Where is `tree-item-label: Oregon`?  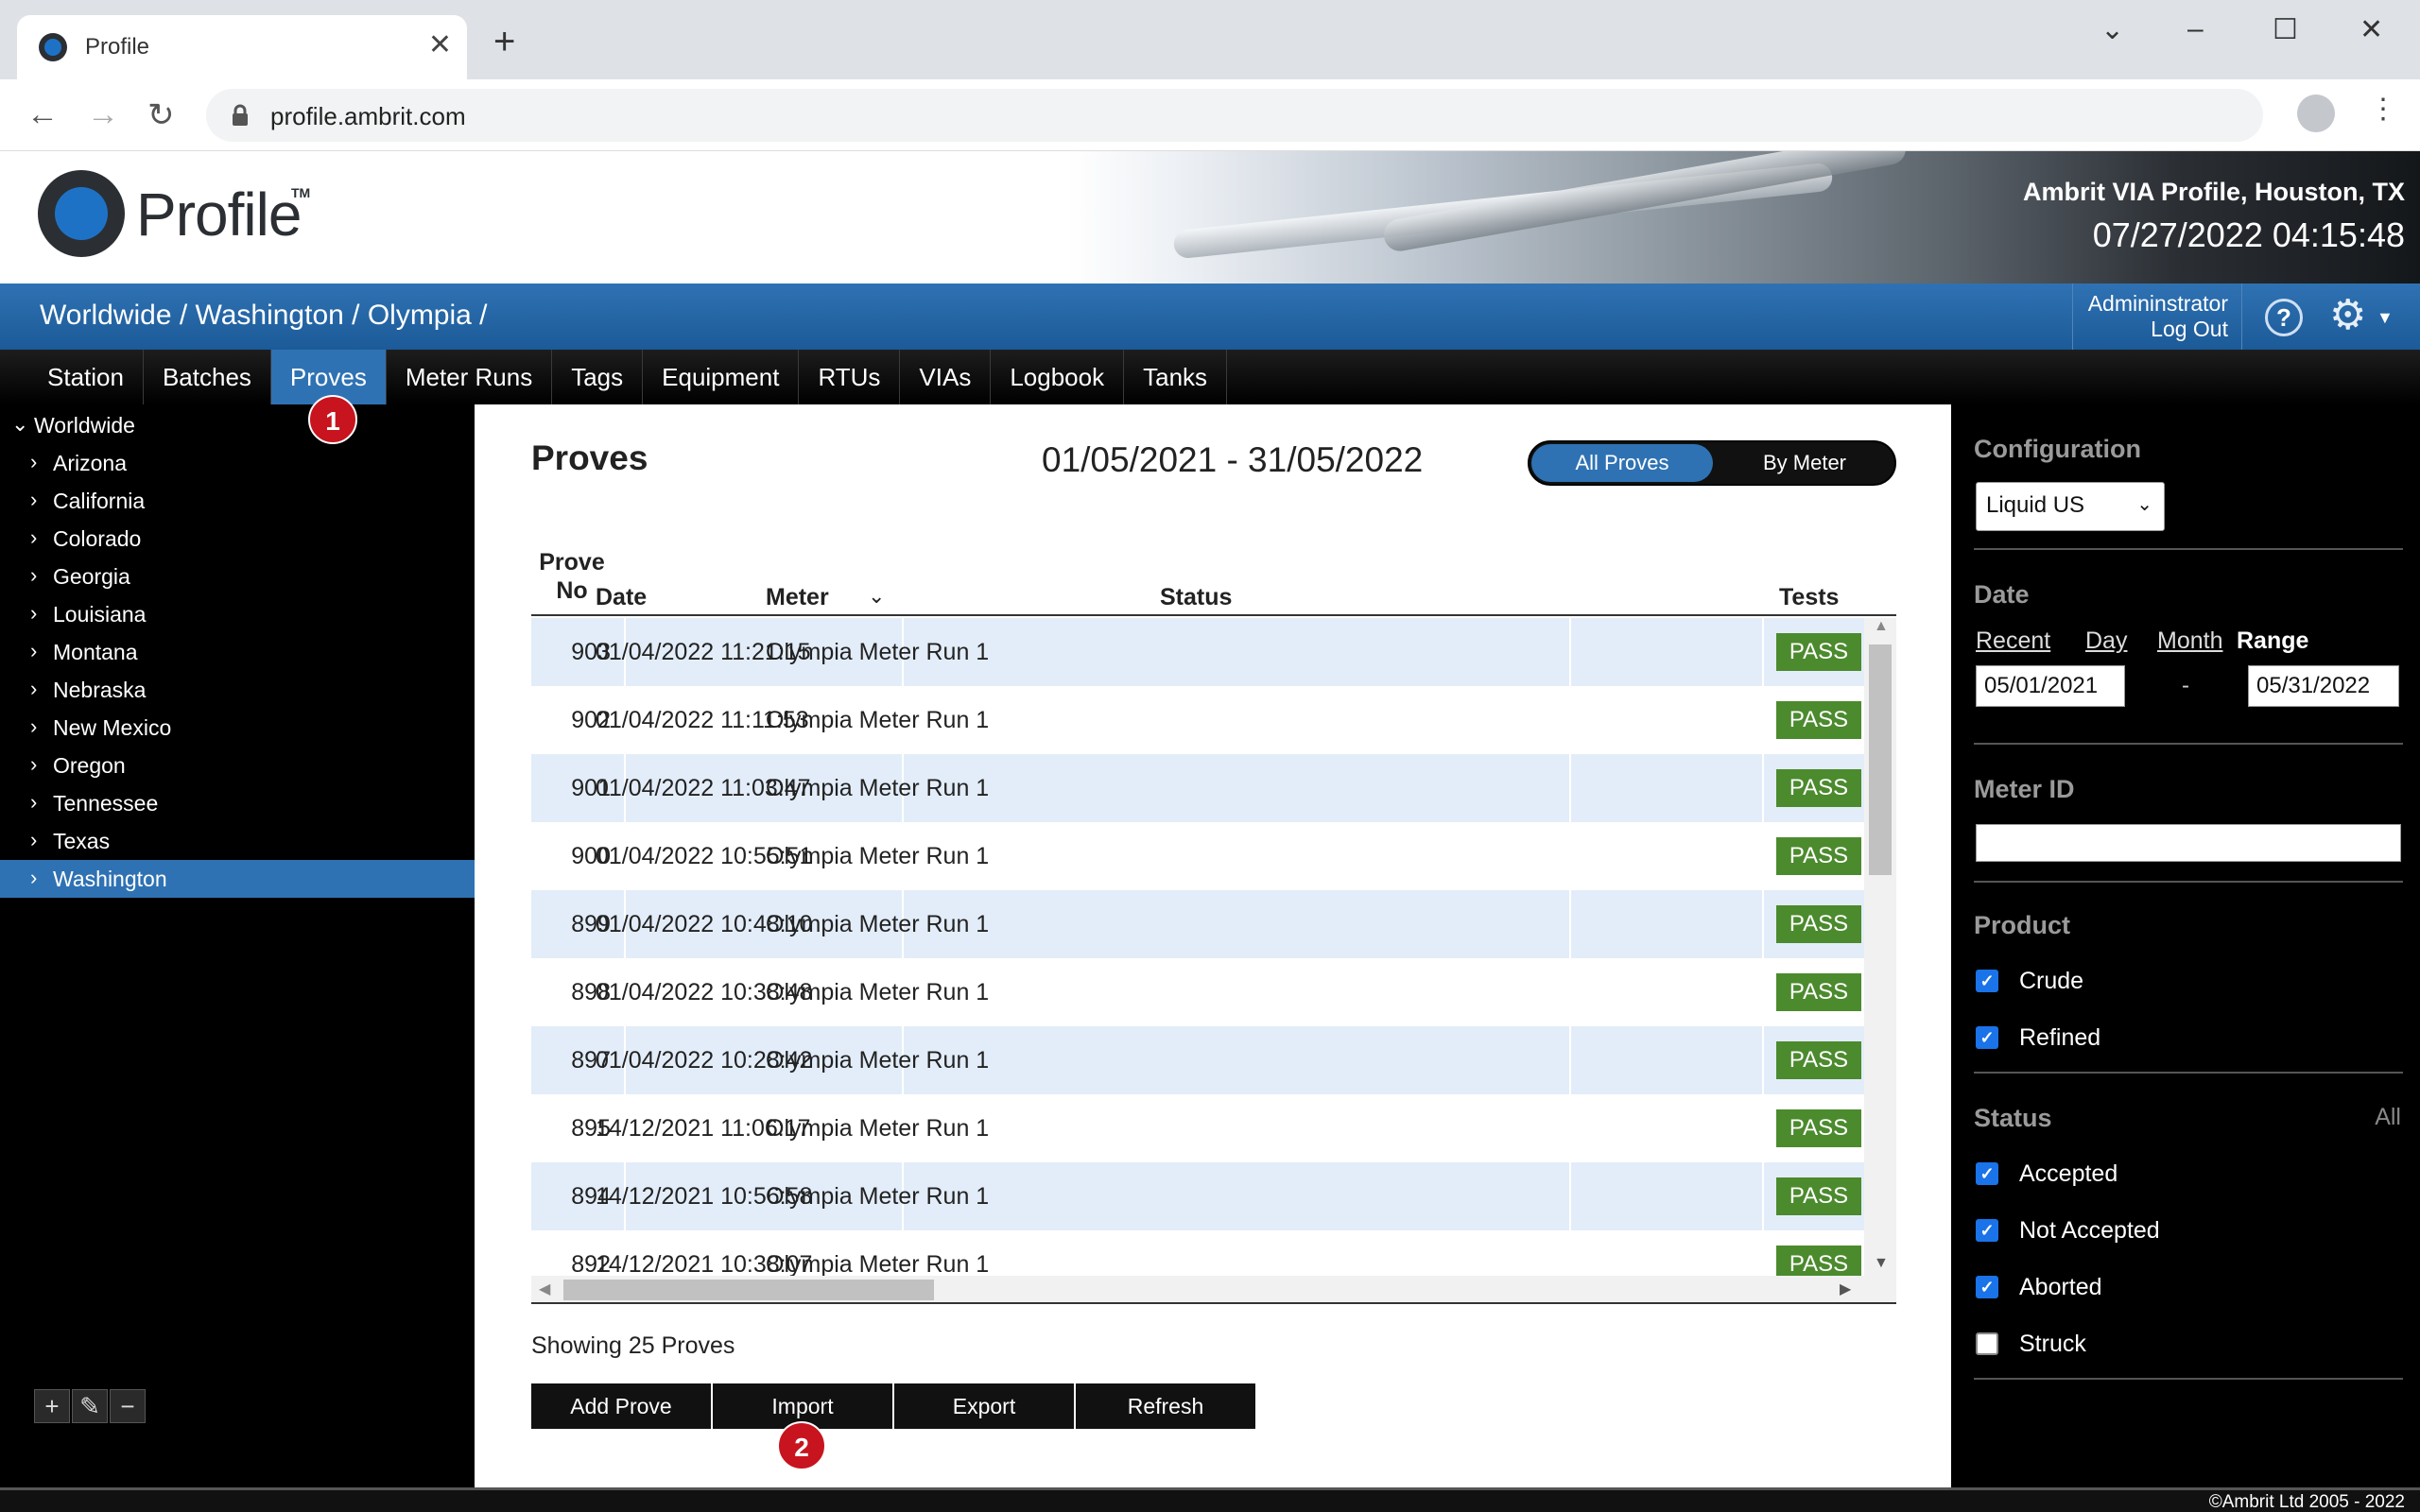 tree-item-label: Oregon is located at coordinates (89, 765).